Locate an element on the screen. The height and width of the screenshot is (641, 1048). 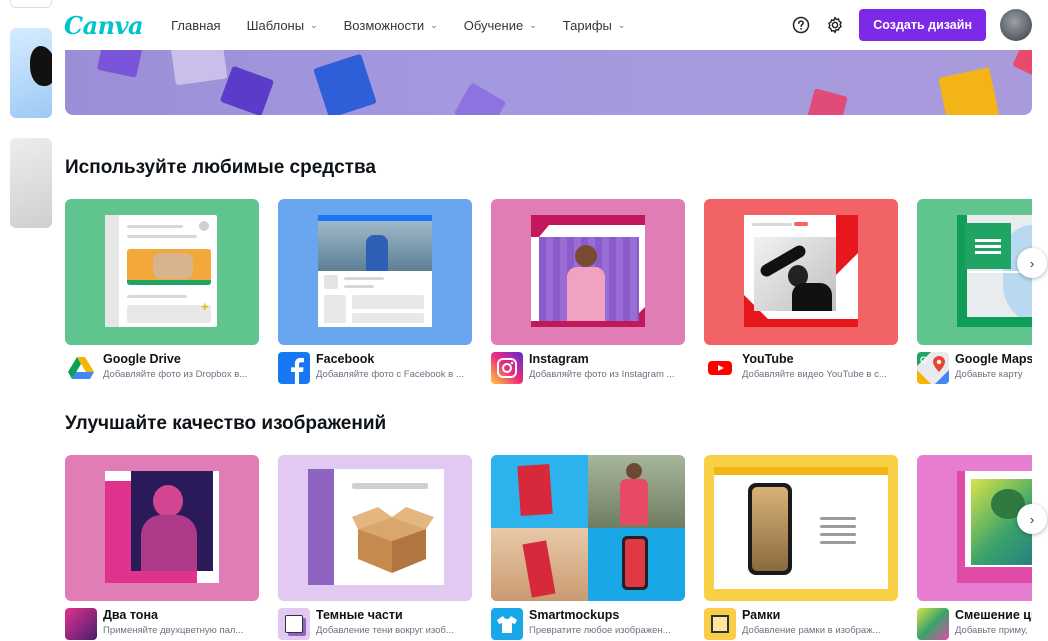
shadows-icon is located at coordinates (294, 624).